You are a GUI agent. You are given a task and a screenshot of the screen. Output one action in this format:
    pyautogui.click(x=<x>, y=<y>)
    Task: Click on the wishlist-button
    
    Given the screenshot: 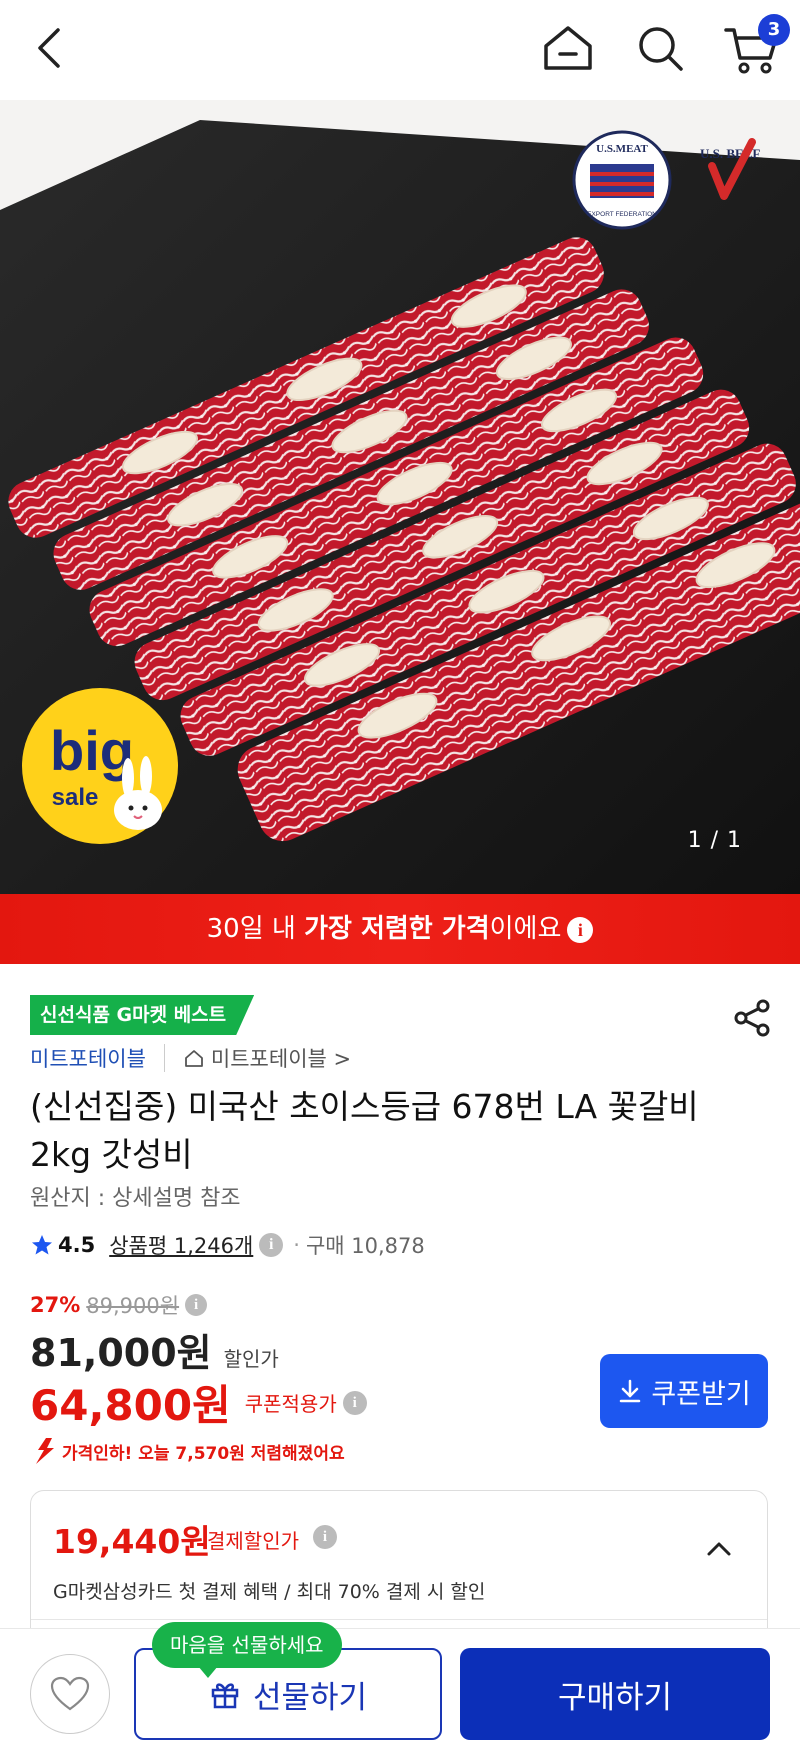 What is the action you would take?
    pyautogui.click(x=70, y=1694)
    